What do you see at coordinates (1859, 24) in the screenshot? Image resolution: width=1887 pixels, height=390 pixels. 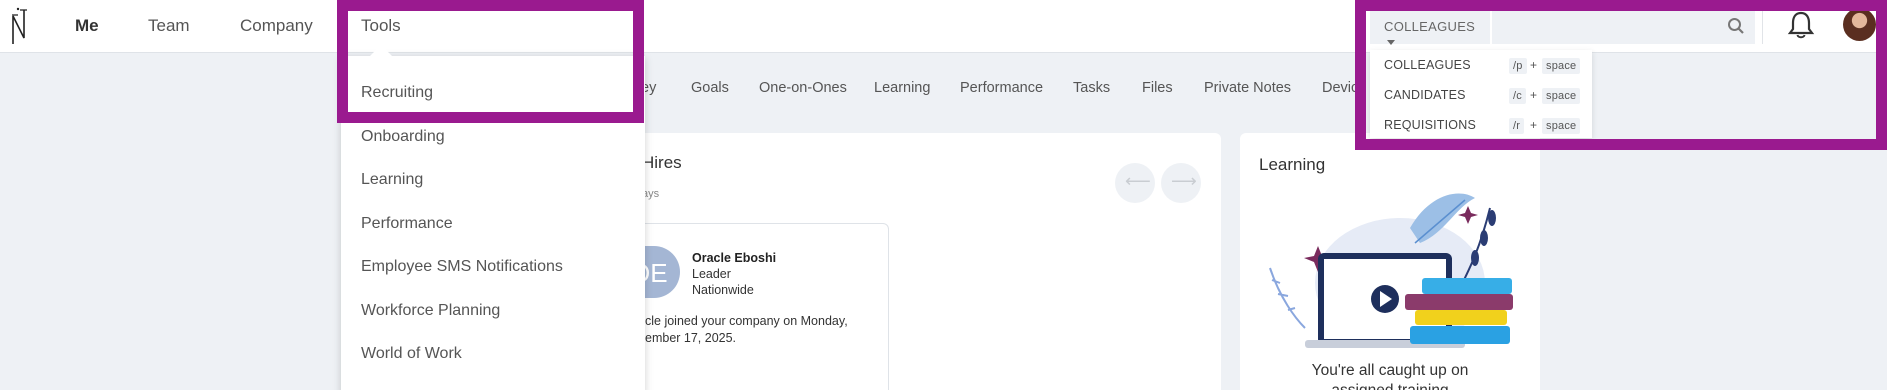 I see `user-avatar` at bounding box center [1859, 24].